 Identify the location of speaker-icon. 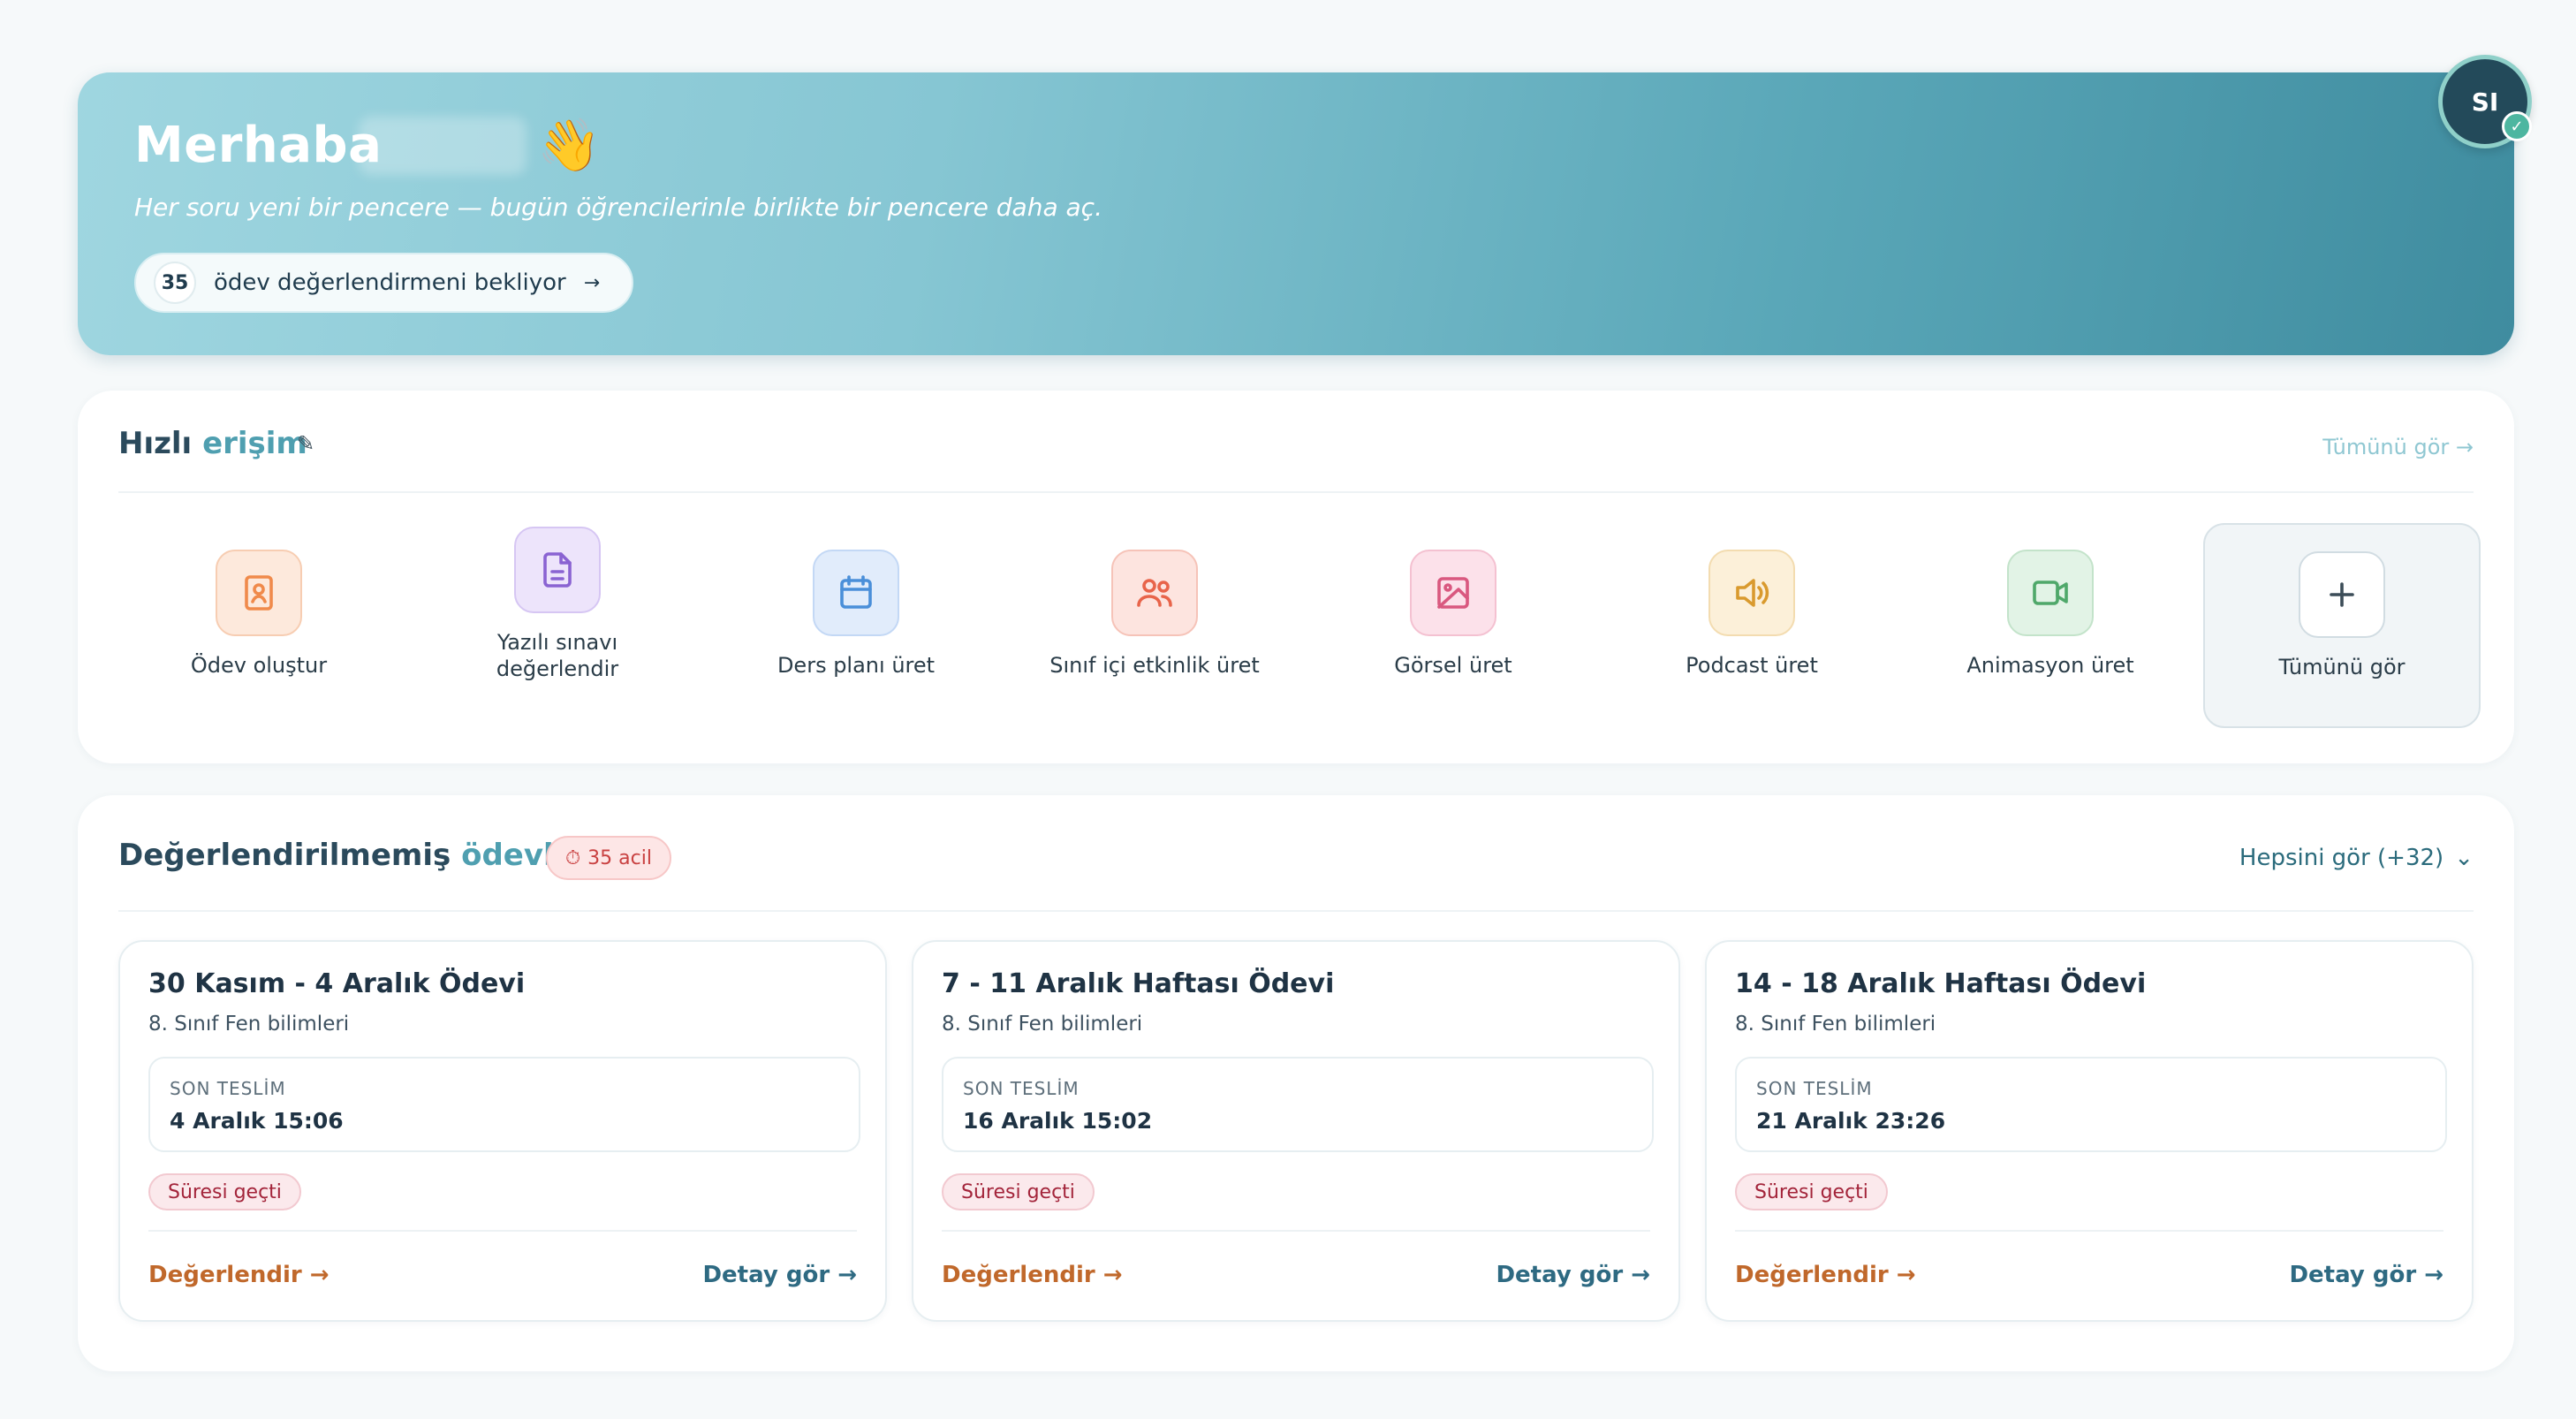
(1752, 593).